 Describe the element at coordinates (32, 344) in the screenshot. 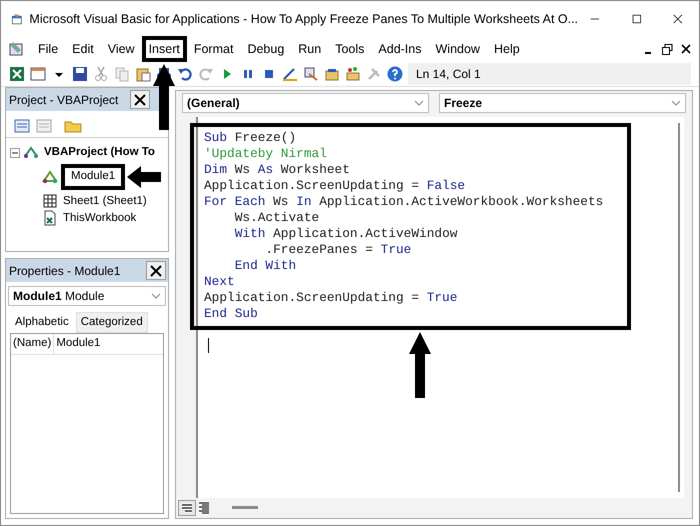

I see `property-name: (Name)` at that location.